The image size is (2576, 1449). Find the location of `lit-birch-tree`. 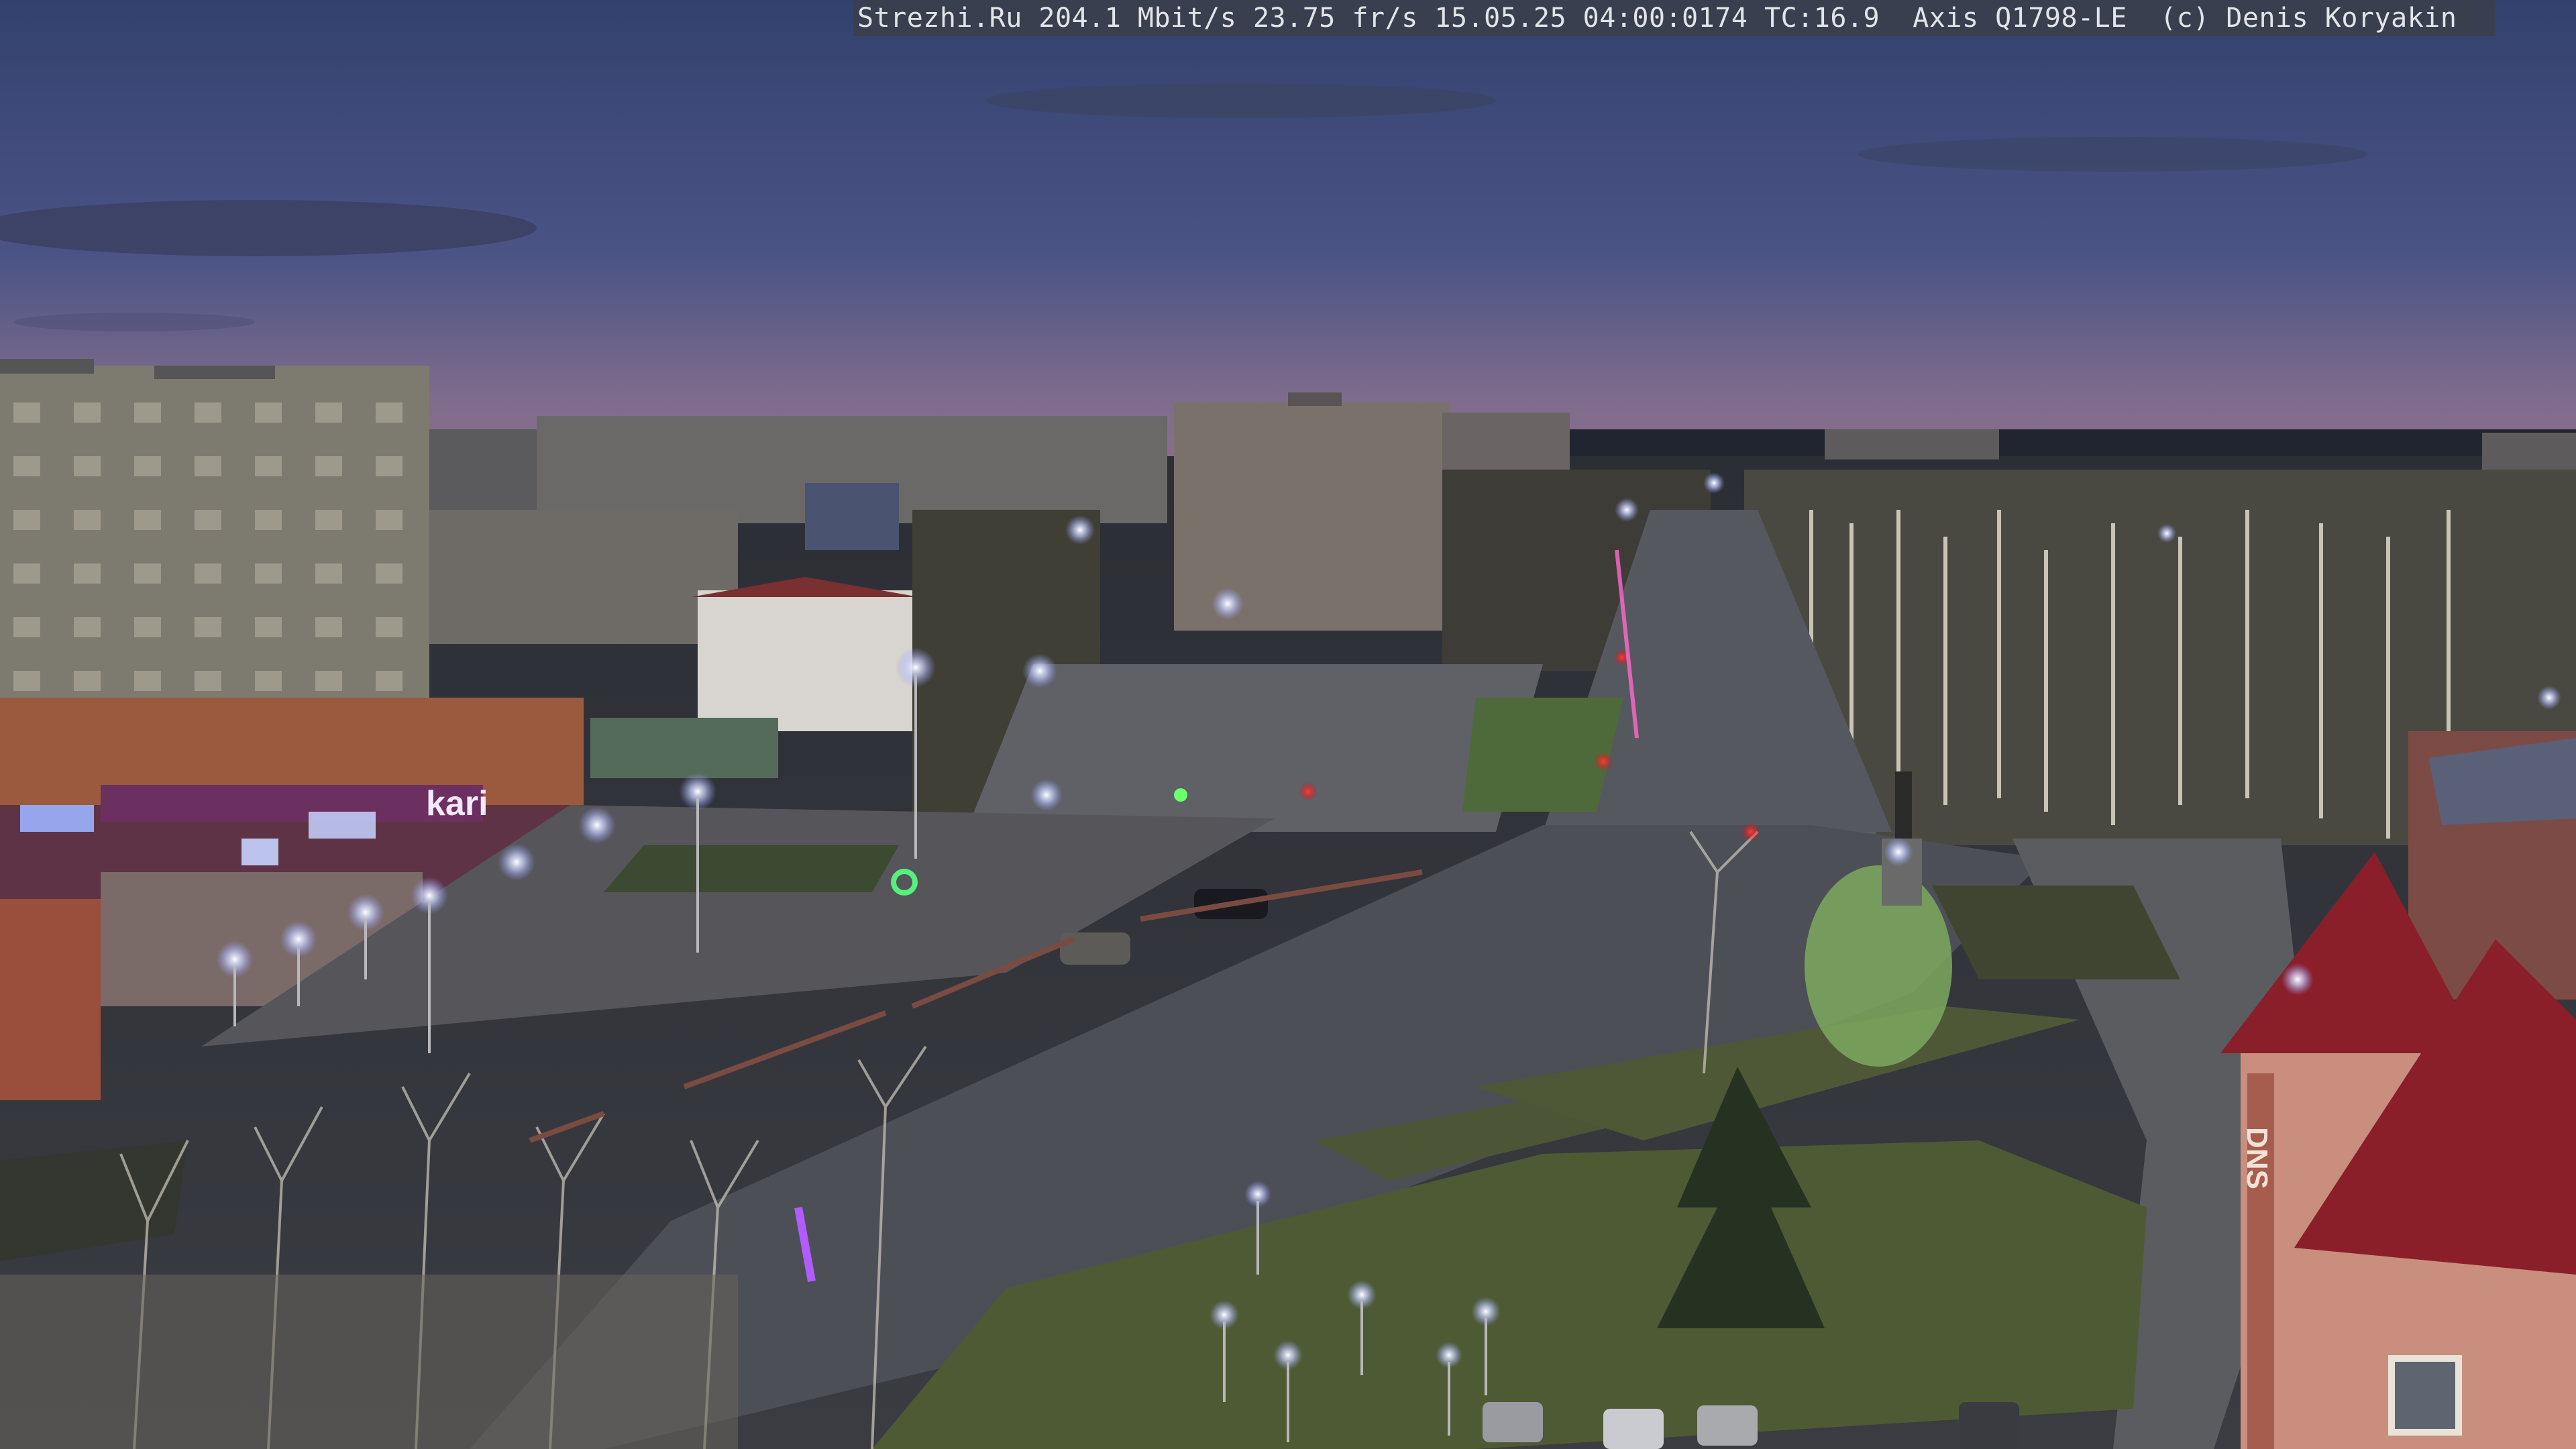

lit-birch-tree is located at coordinates (1878, 966).